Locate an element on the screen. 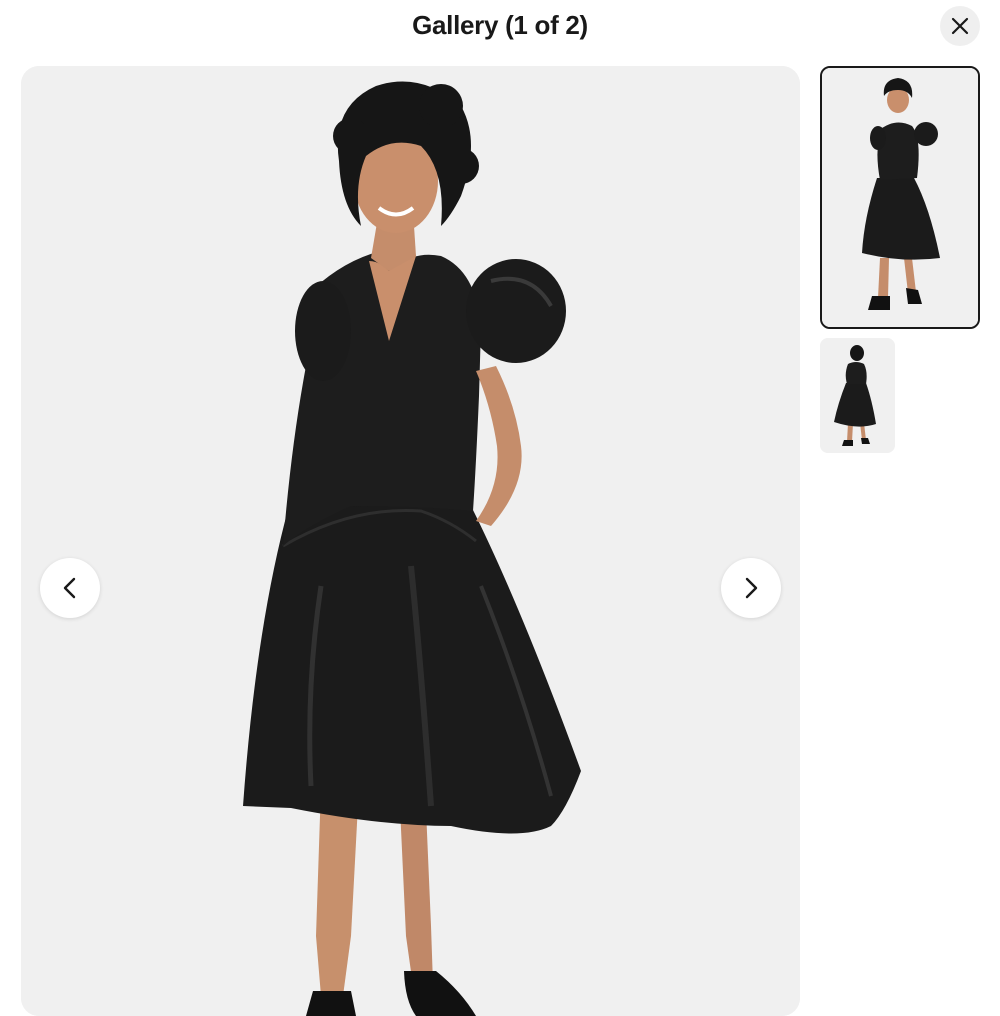 The image size is (1000, 1016). gallery-header: Gallery (1 of 2) is located at coordinates (500, 28).